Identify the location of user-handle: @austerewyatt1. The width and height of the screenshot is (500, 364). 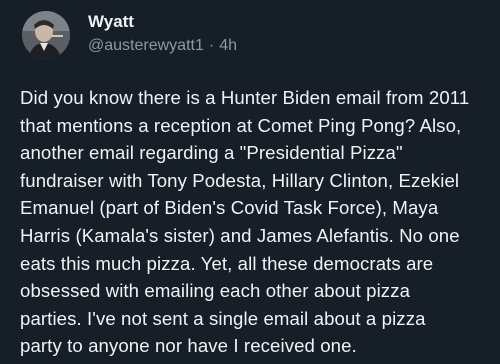
(146, 45).